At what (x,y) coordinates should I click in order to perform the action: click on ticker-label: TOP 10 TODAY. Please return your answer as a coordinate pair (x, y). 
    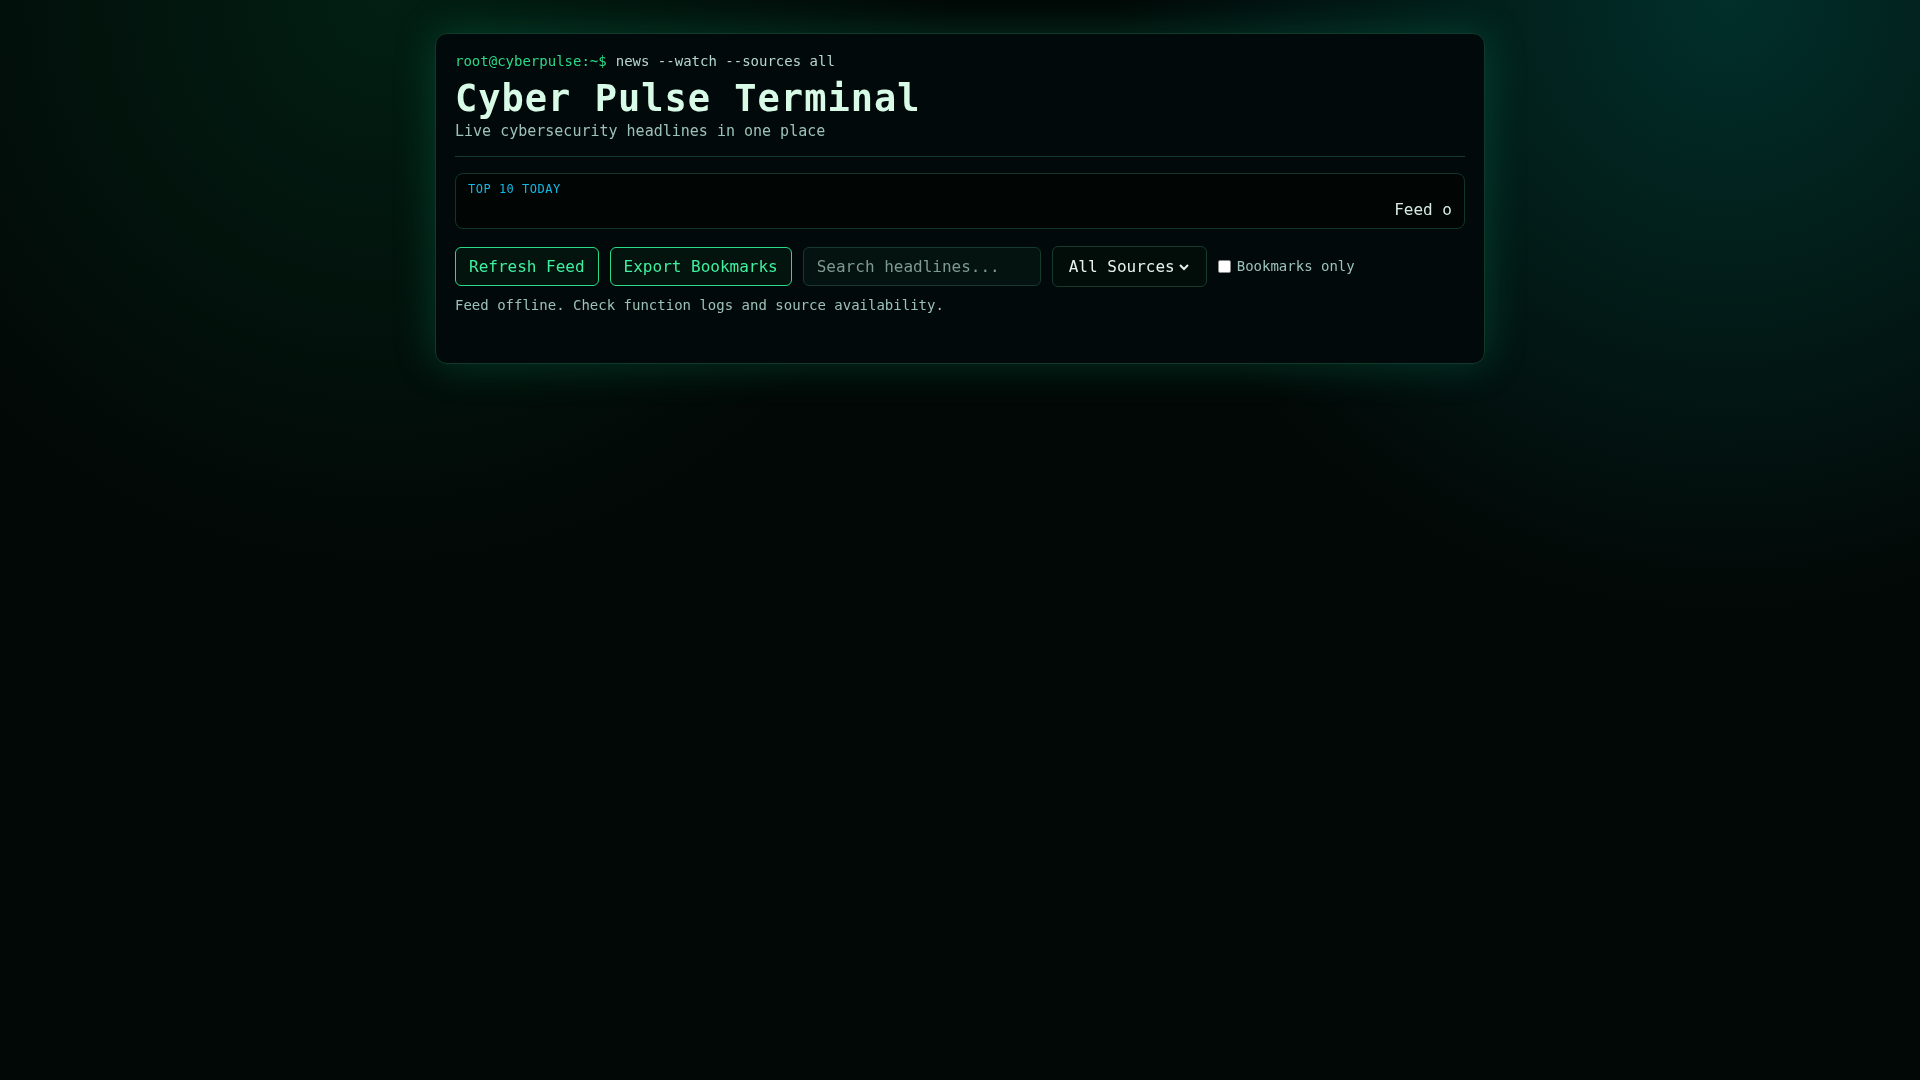
    Looking at the image, I should click on (515, 189).